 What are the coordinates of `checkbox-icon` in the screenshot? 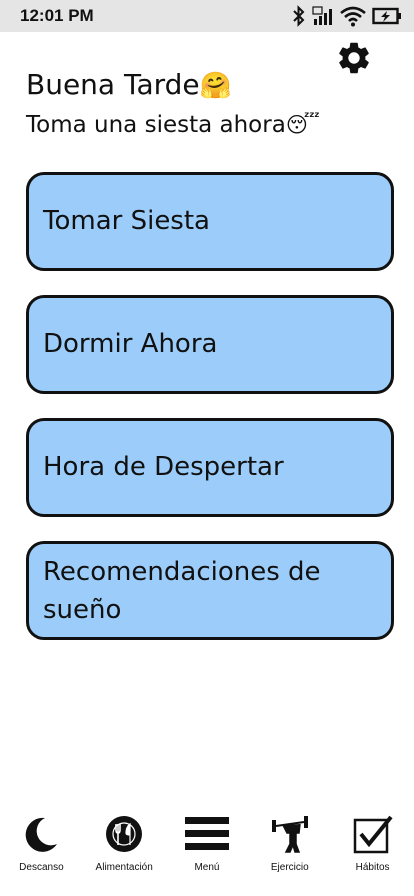 It's located at (373, 834).